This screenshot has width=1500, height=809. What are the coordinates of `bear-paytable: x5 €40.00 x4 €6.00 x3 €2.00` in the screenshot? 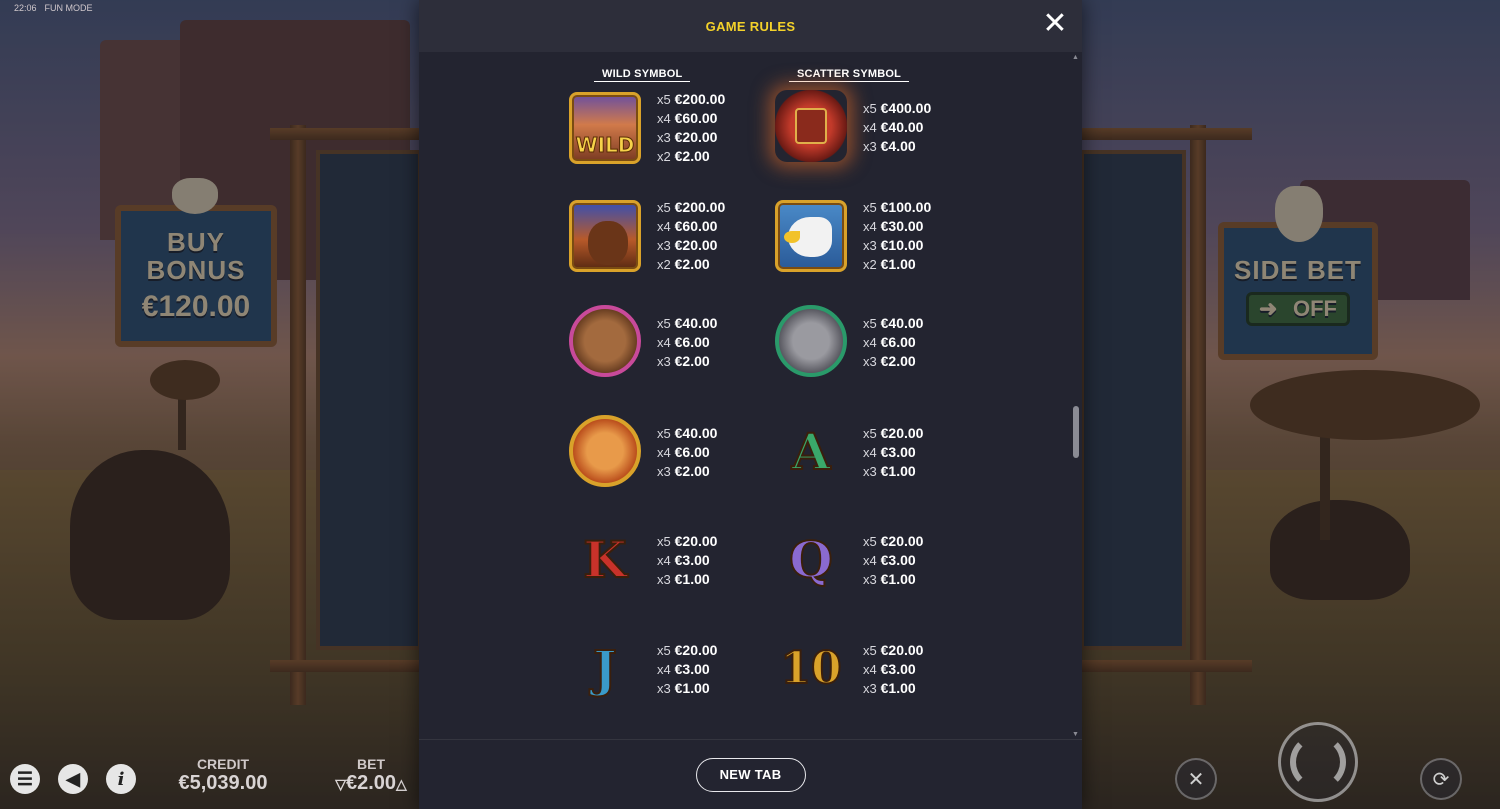 It's located at (687, 342).